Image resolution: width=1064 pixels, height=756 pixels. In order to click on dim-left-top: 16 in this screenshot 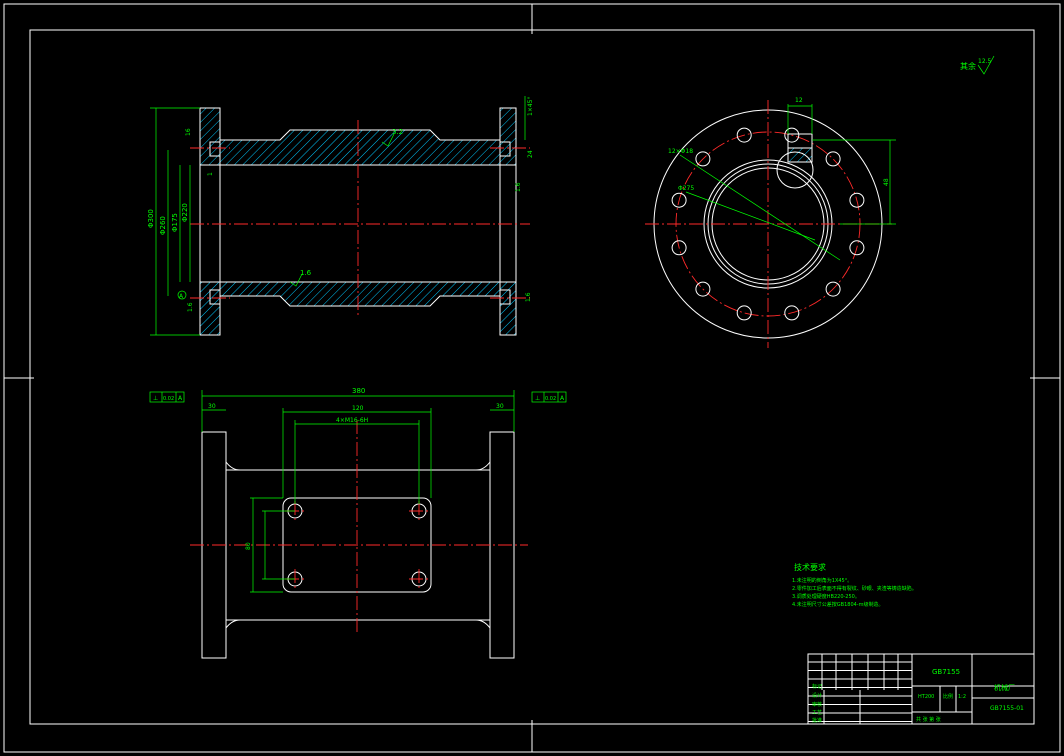, I will do `click(188, 132)`.